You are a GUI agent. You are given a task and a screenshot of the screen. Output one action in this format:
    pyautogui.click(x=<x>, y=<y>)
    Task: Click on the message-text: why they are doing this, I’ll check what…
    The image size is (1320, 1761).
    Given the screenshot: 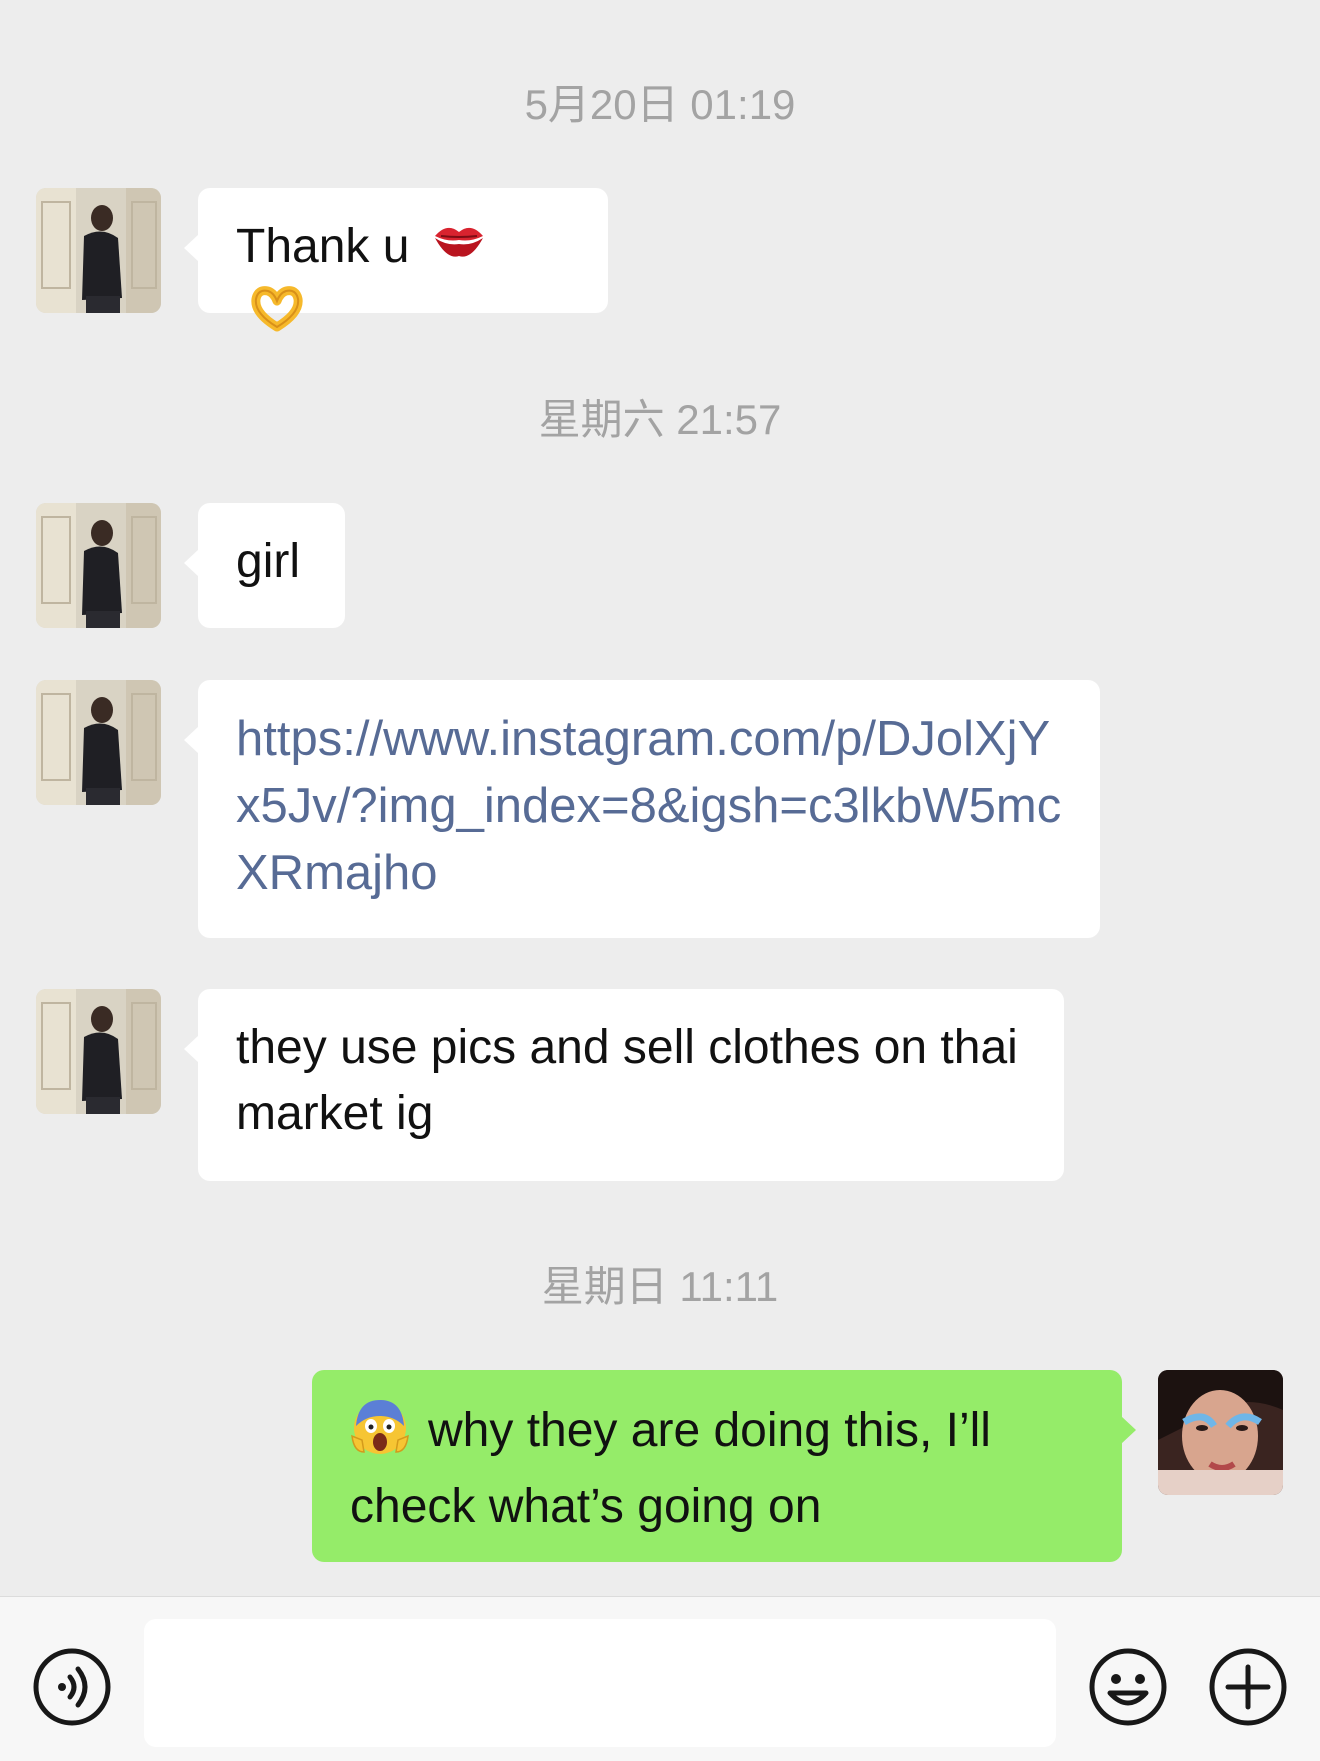 What is the action you would take?
    pyautogui.click(x=670, y=1468)
    